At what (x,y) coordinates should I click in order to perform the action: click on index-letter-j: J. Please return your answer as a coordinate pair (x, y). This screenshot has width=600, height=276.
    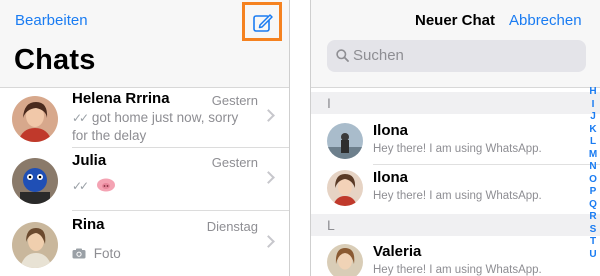
    Looking at the image, I should click on (593, 117).